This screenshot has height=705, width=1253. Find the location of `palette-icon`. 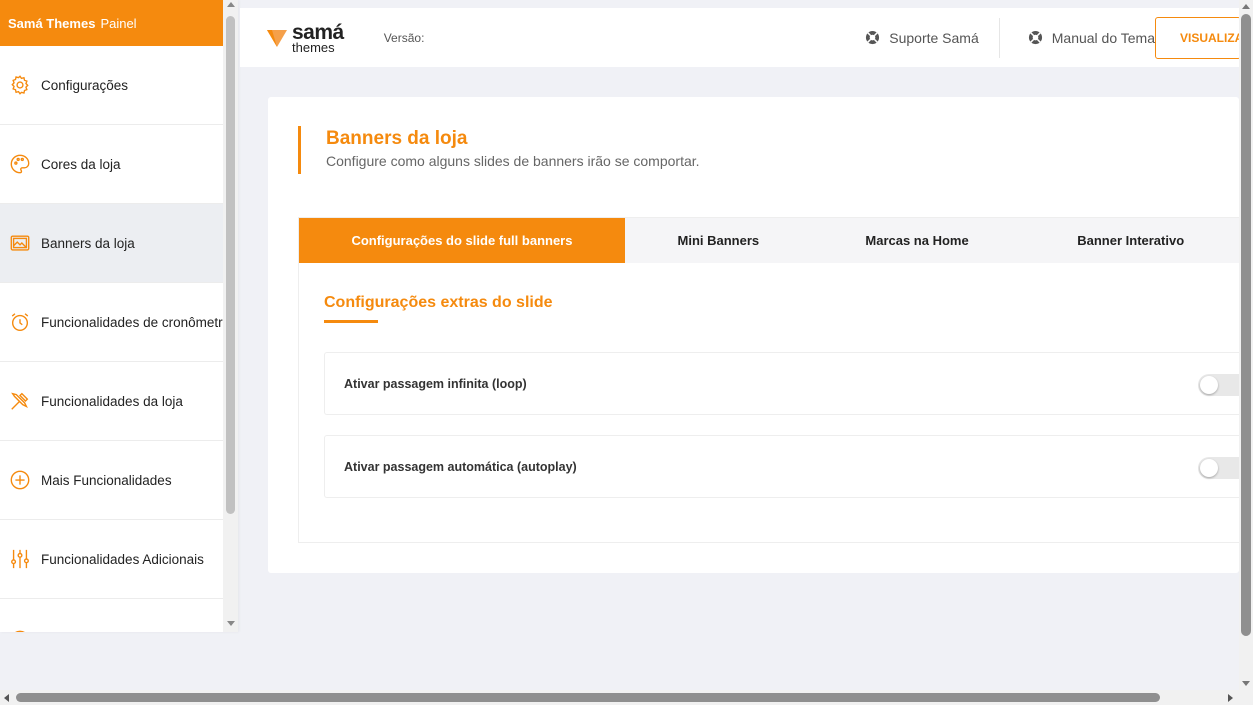

palette-icon is located at coordinates (20, 164).